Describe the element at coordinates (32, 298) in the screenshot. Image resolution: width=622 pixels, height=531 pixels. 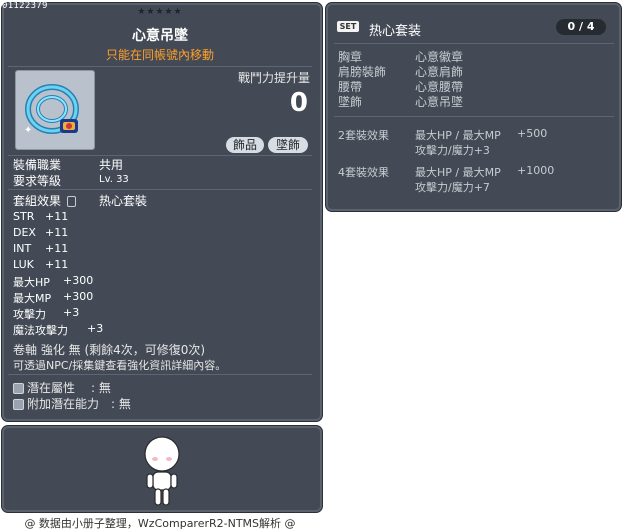
I see `stat-name: 最大MP` at that location.